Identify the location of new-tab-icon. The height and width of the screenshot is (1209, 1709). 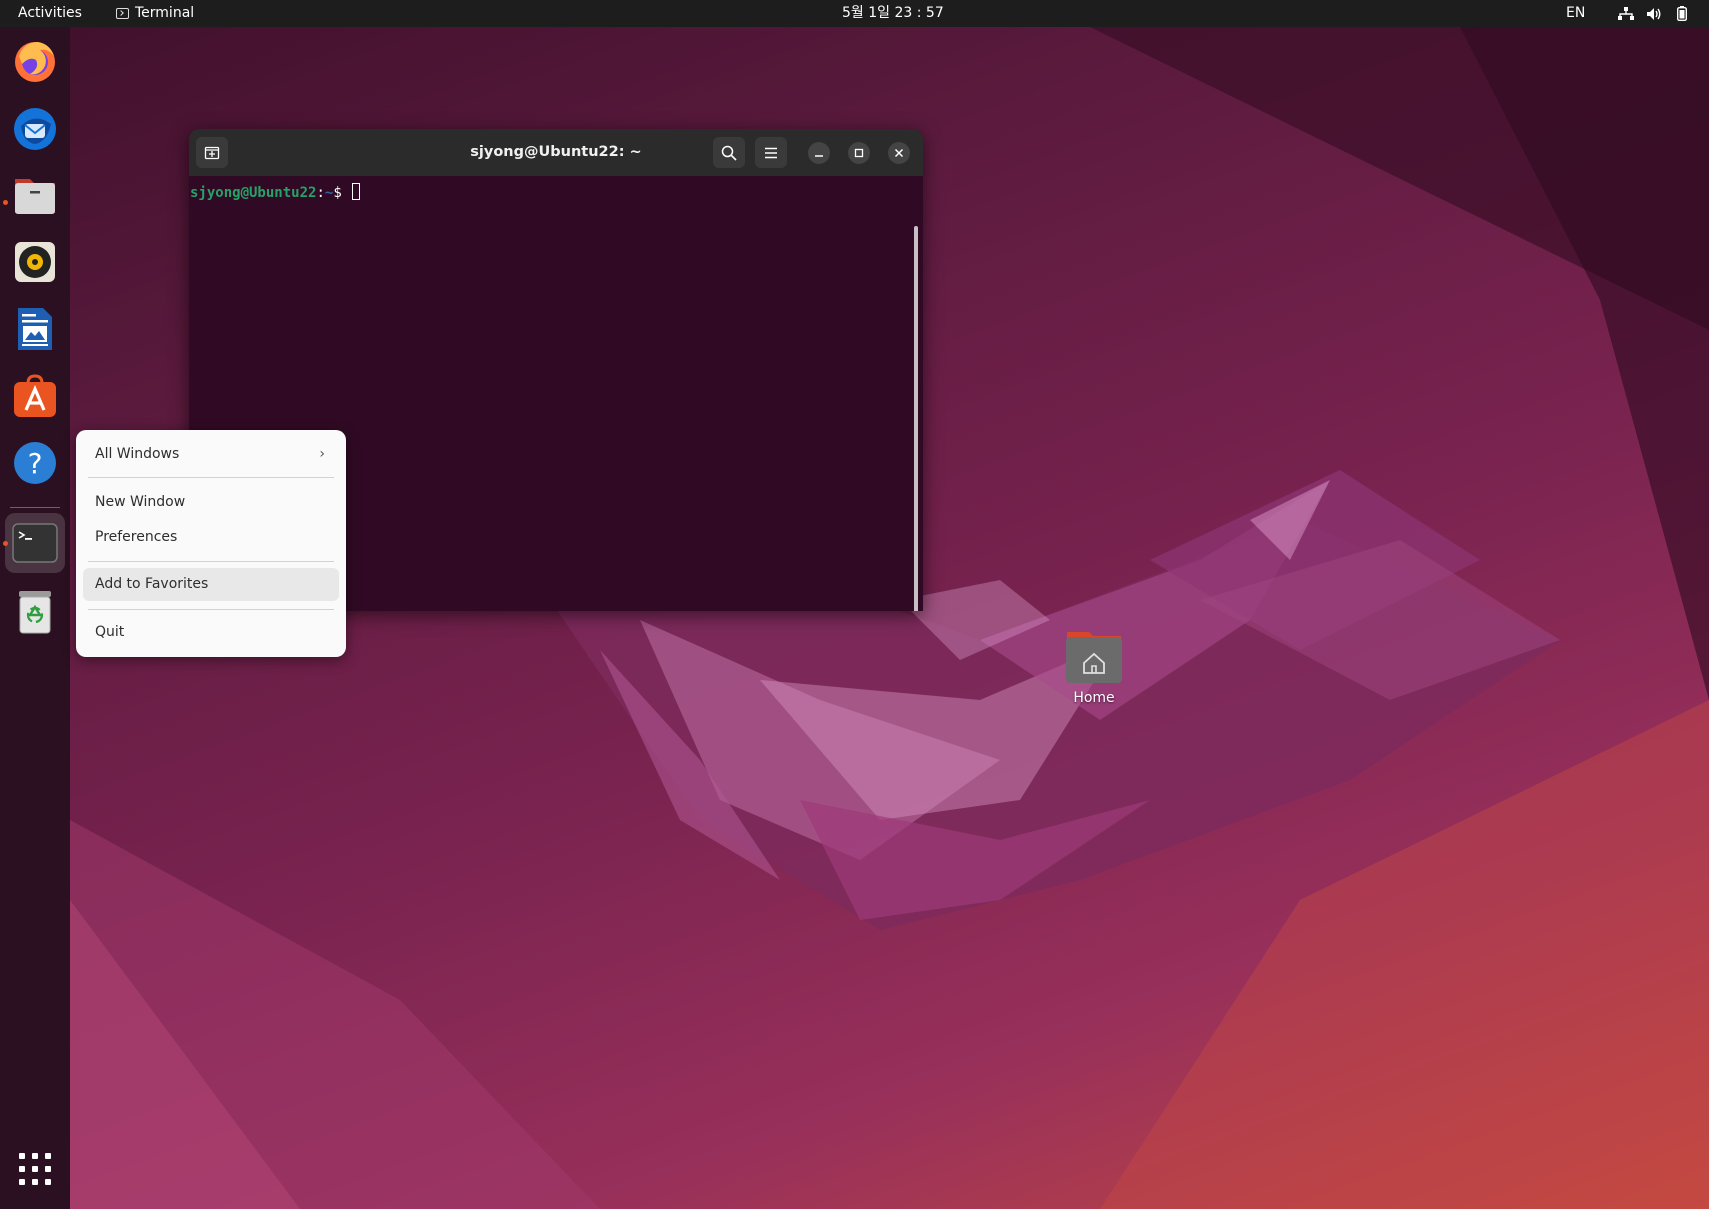
(212, 152).